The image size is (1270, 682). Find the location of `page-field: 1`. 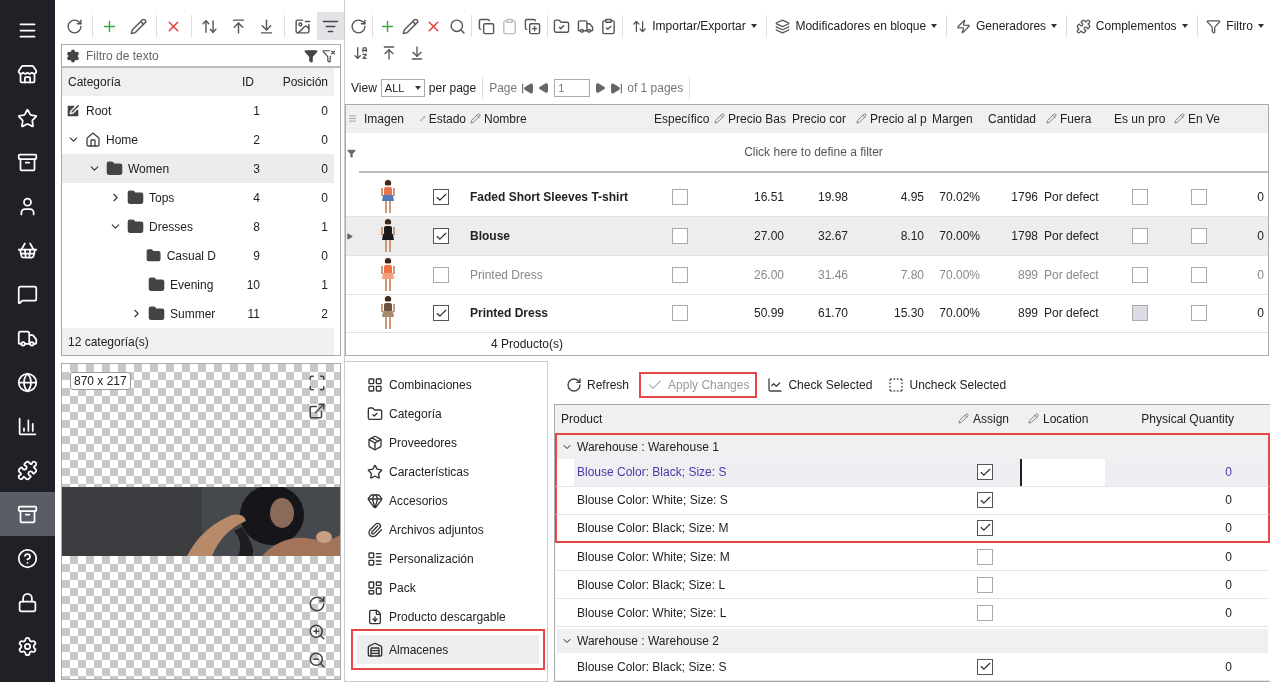

page-field: 1 is located at coordinates (572, 88).